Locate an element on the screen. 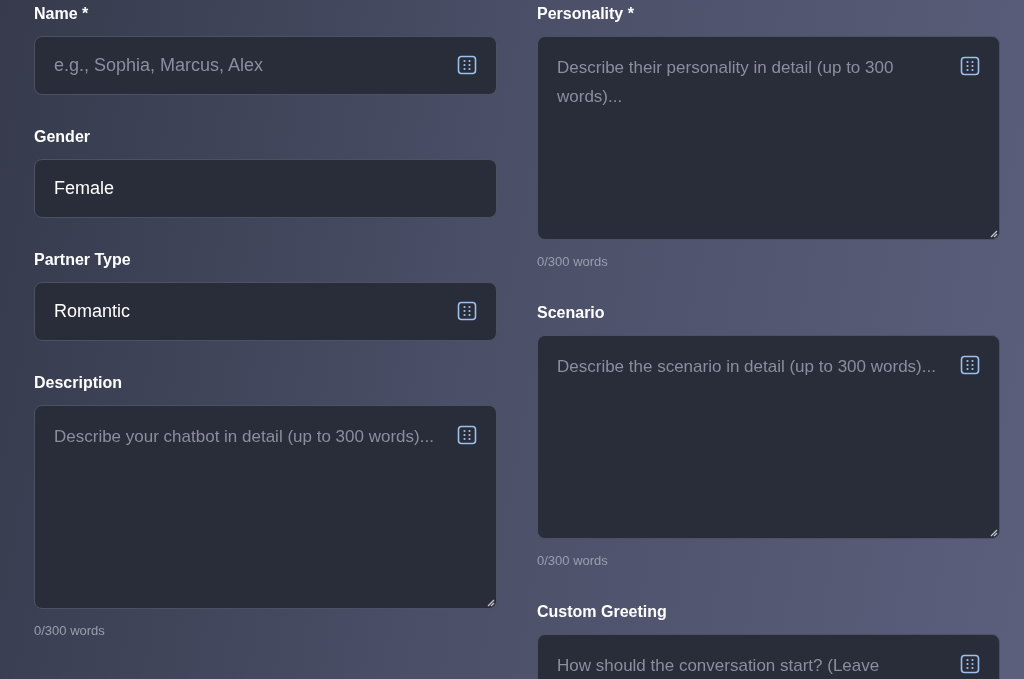 This screenshot has width=1024, height=679. field-label: Description is located at coordinates (78, 383).